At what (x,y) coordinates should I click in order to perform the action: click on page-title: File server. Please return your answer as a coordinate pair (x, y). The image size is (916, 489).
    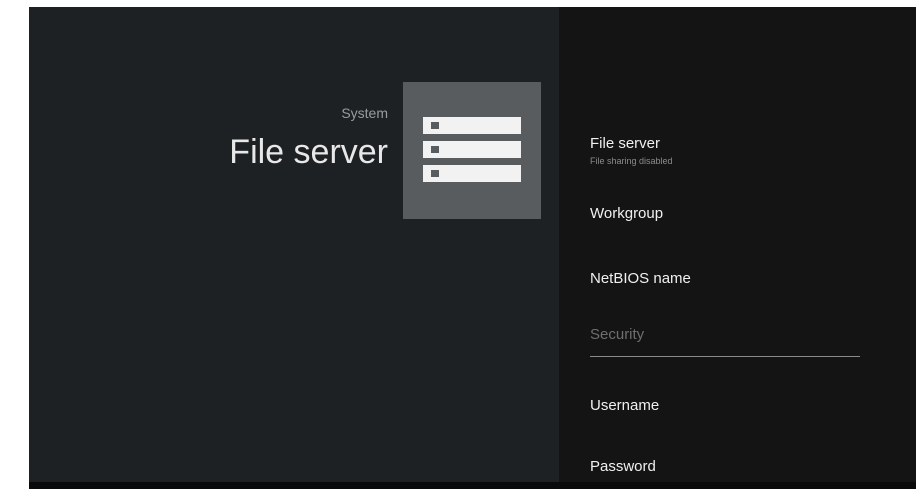
    Looking at the image, I should click on (308, 152).